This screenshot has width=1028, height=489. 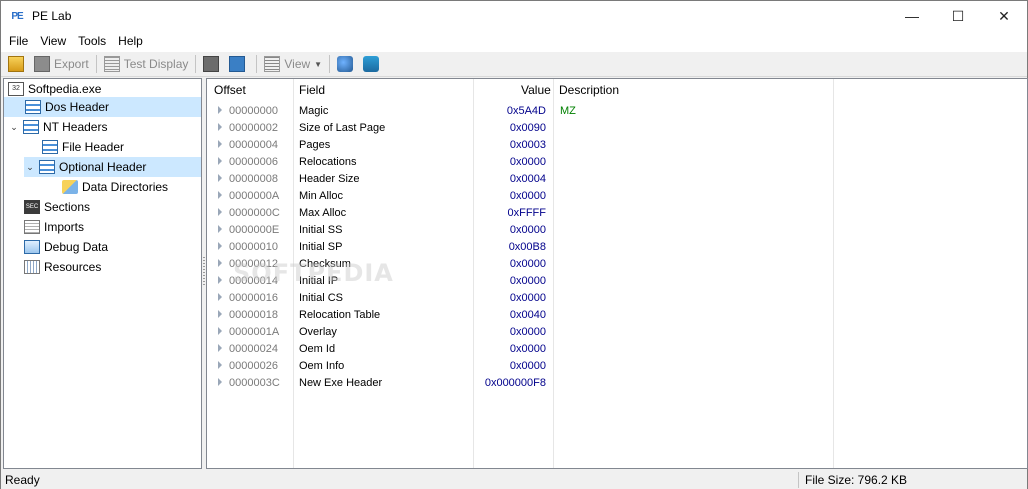 I want to click on tree-item-label: Debug Data, so click(x=76, y=247).